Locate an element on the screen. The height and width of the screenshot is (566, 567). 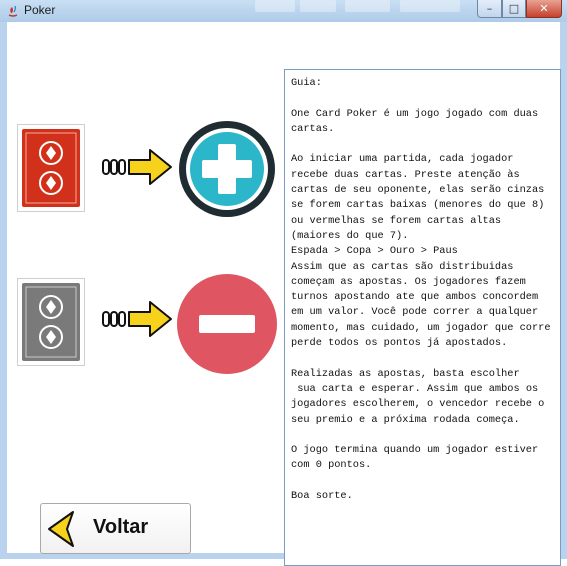
minimize-button: – is located at coordinates (489, 9).